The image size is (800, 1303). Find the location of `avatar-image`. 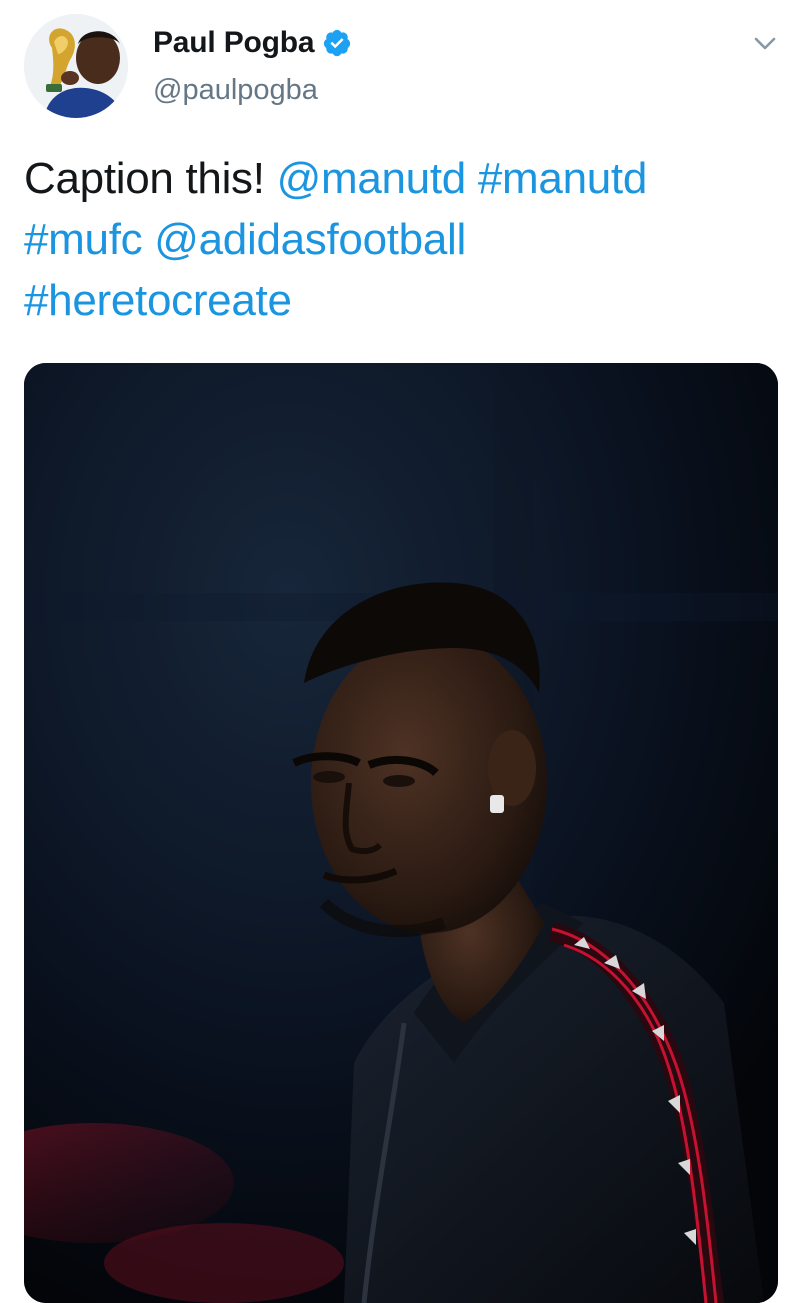

avatar-image is located at coordinates (76, 66).